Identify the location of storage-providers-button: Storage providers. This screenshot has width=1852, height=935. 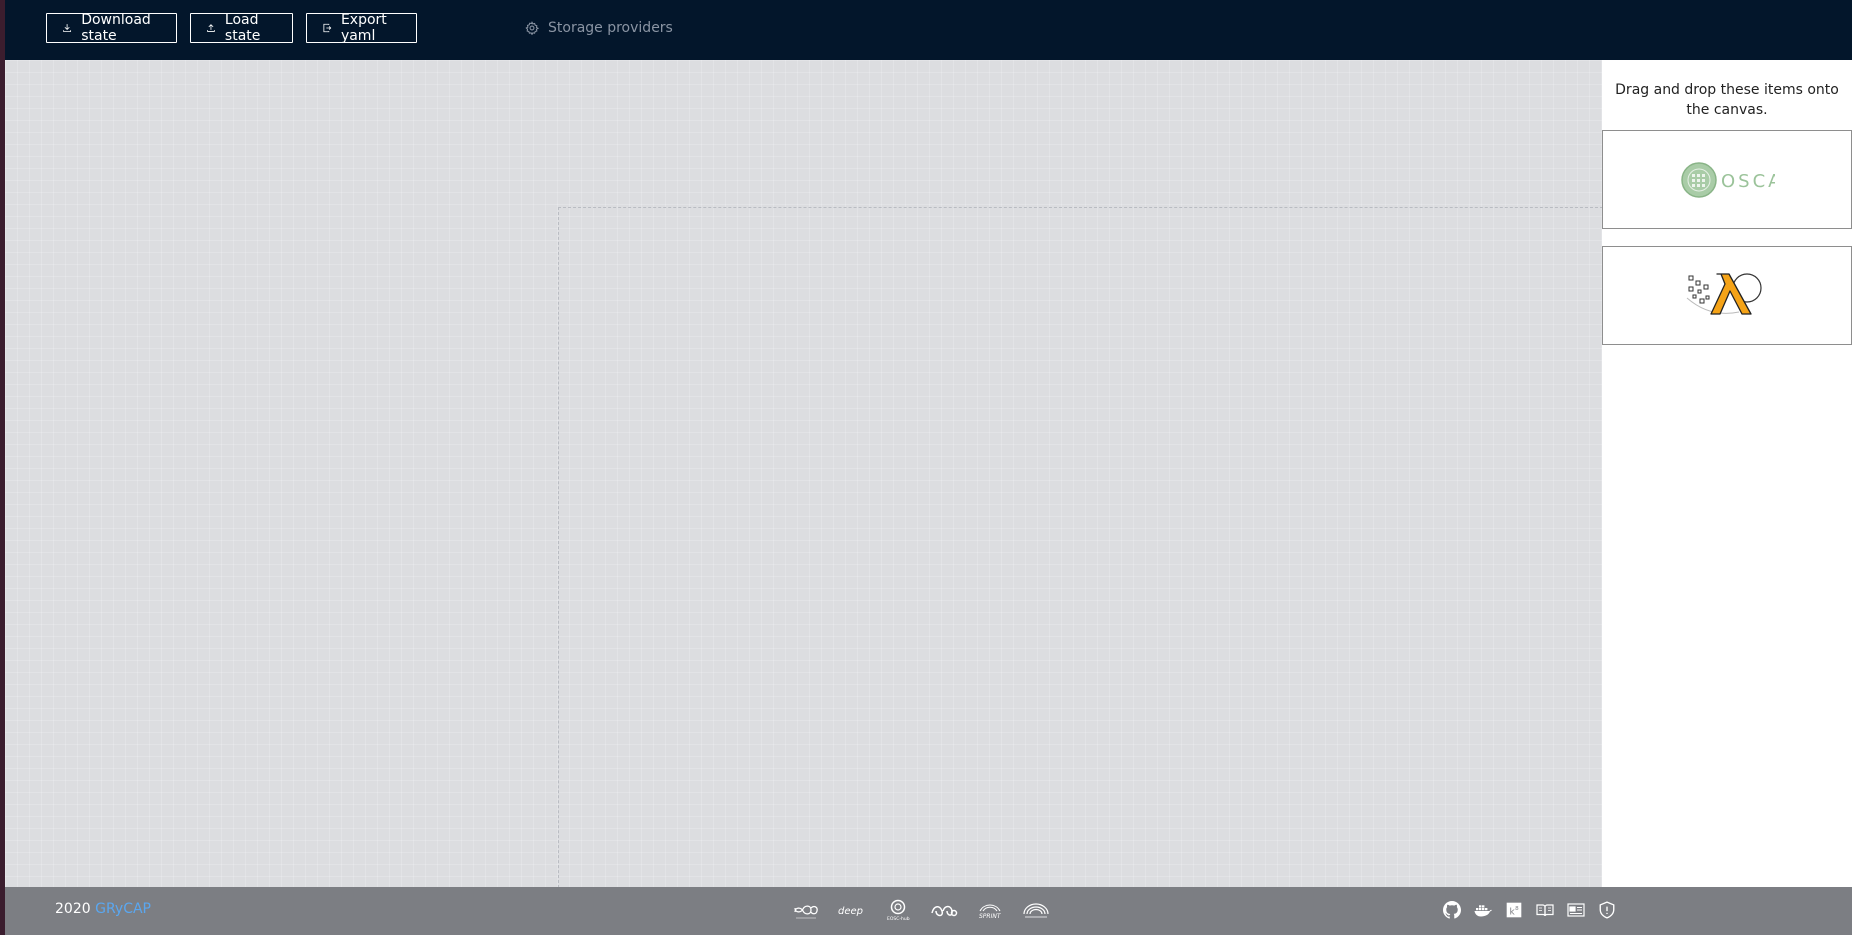
(599, 28).